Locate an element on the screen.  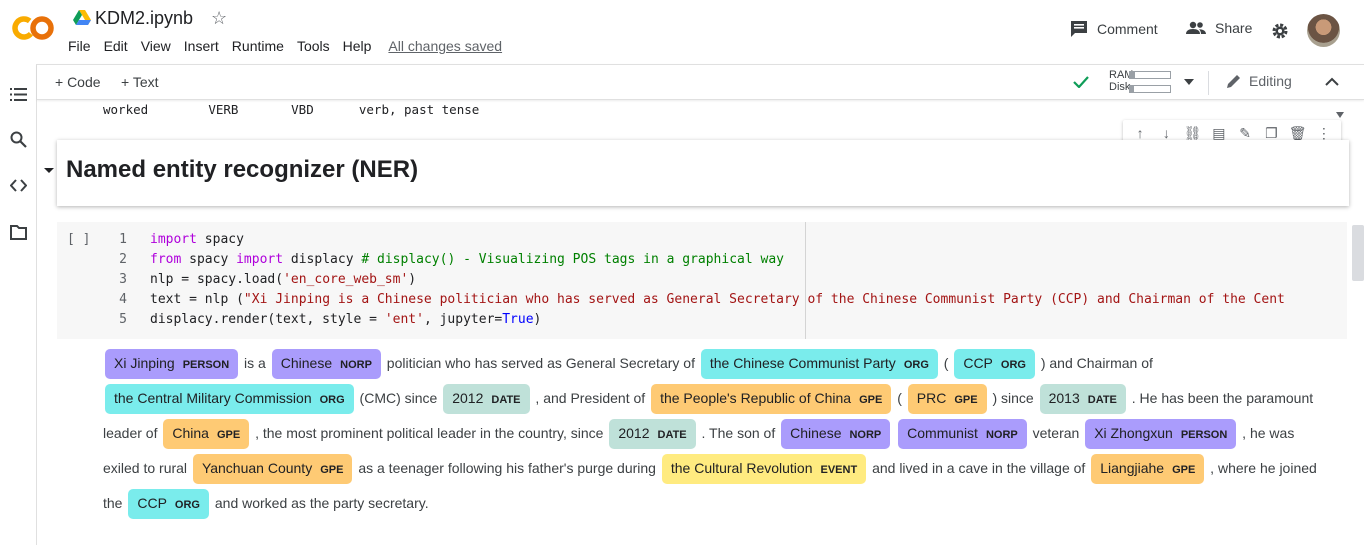
entity-norp: Chinese NORP is located at coordinates (836, 434).